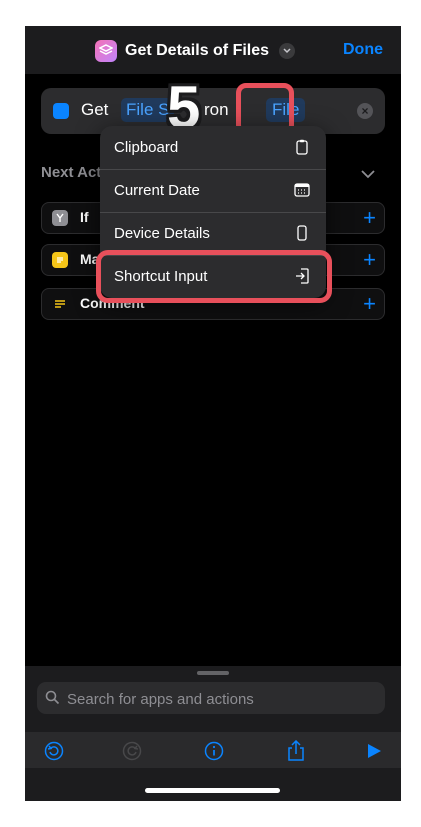 The width and height of the screenshot is (421, 827). I want to click on menu-item-label: Device Details, so click(162, 233).